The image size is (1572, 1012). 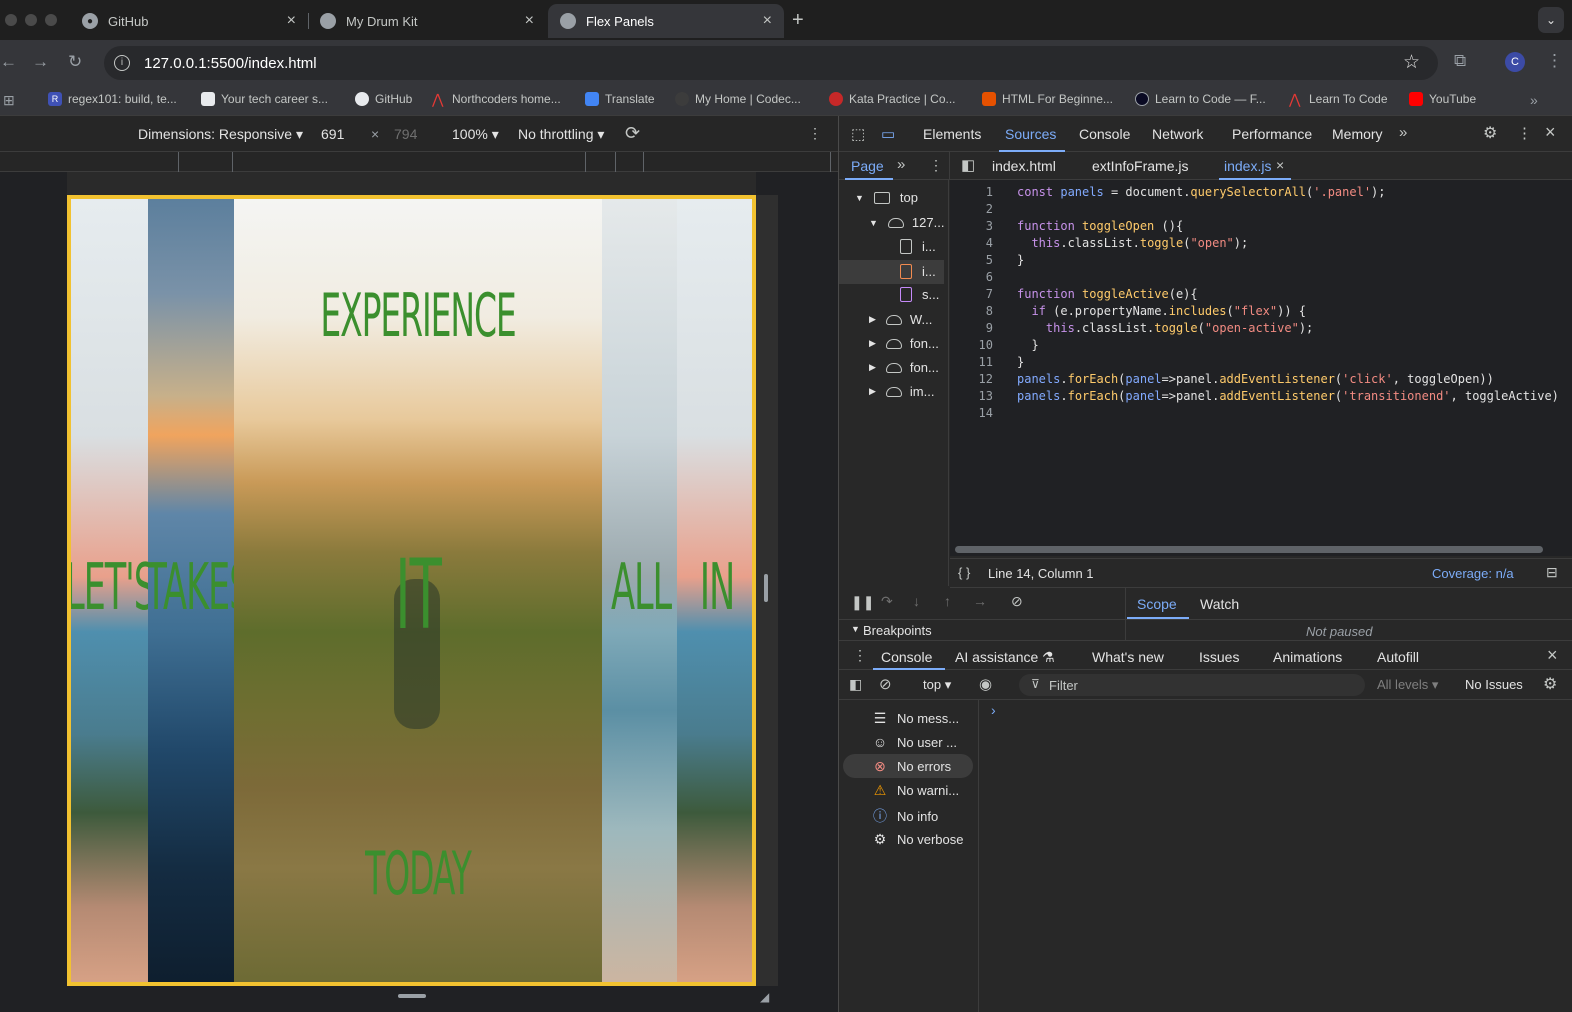 What do you see at coordinates (1398, 657) in the screenshot?
I see `drawer-tab-autofill: Autofill` at bounding box center [1398, 657].